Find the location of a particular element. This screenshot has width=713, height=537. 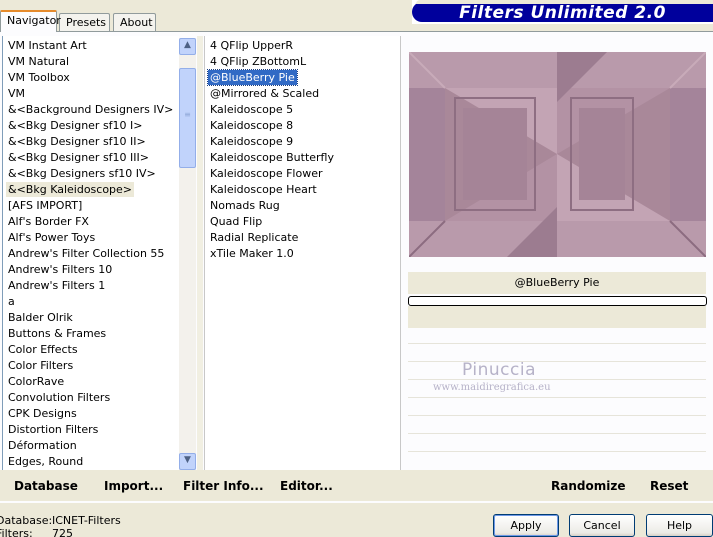

category-list-item: Color Filters is located at coordinates (40, 365).